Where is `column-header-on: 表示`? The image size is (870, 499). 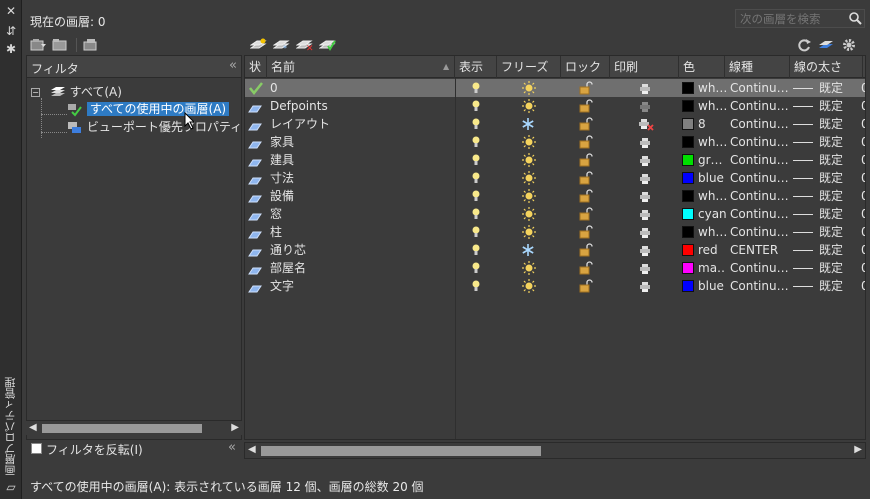
column-header-on: 表示 is located at coordinates (476, 67).